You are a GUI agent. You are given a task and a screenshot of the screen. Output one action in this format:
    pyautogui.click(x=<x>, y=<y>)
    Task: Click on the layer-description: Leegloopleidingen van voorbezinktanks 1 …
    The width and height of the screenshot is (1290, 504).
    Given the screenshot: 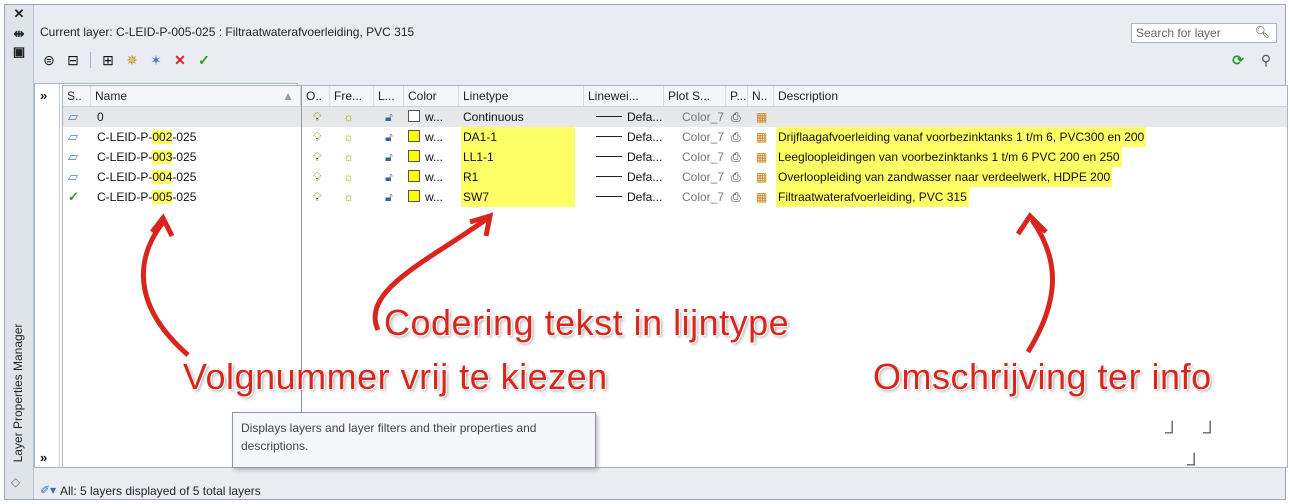 What is the action you would take?
    pyautogui.click(x=949, y=157)
    